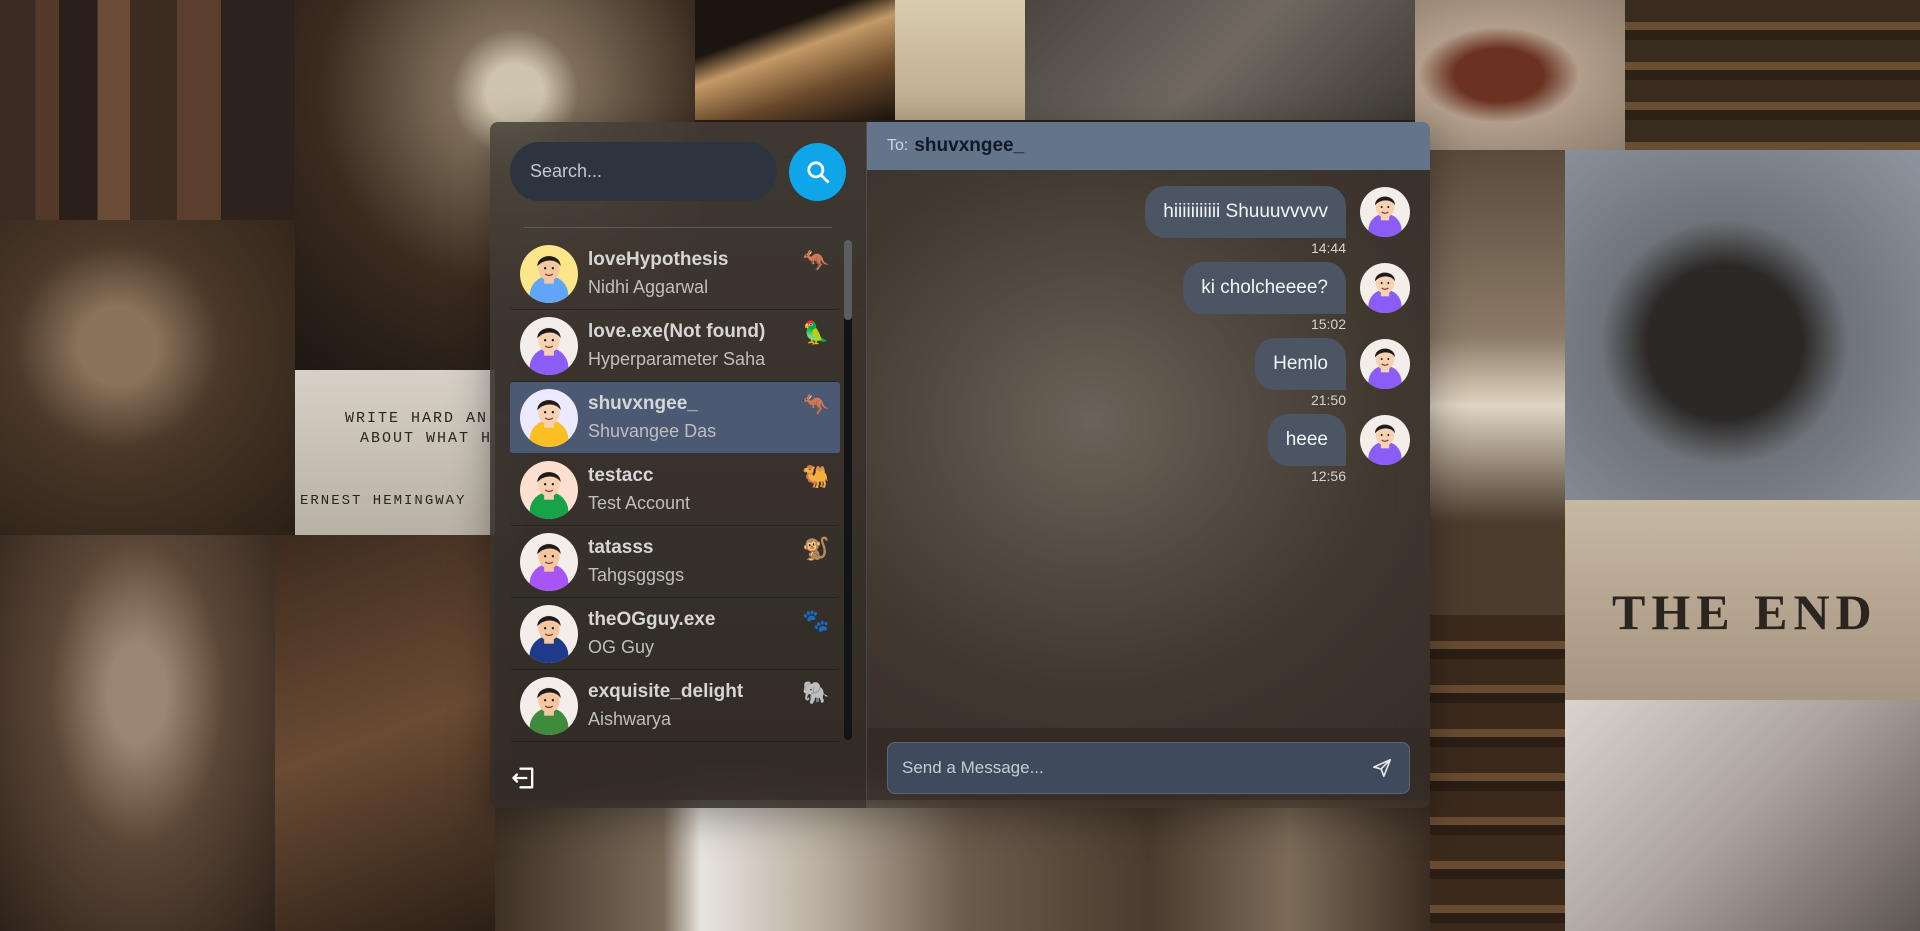 This screenshot has width=1920, height=931. I want to click on conversation-fullname: Nidhi Aggarwal, so click(648, 287).